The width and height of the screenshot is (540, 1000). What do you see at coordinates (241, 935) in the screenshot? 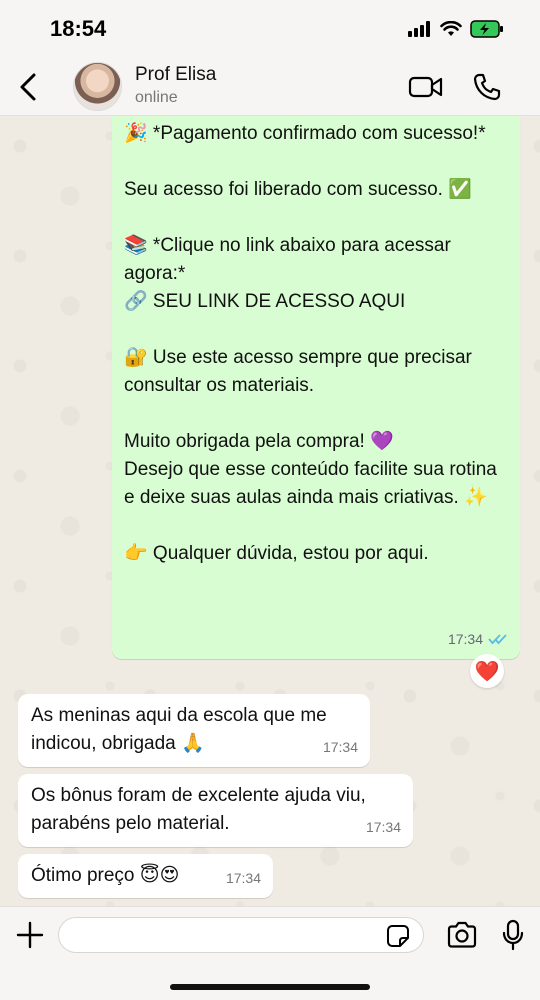
I see `message-input` at bounding box center [241, 935].